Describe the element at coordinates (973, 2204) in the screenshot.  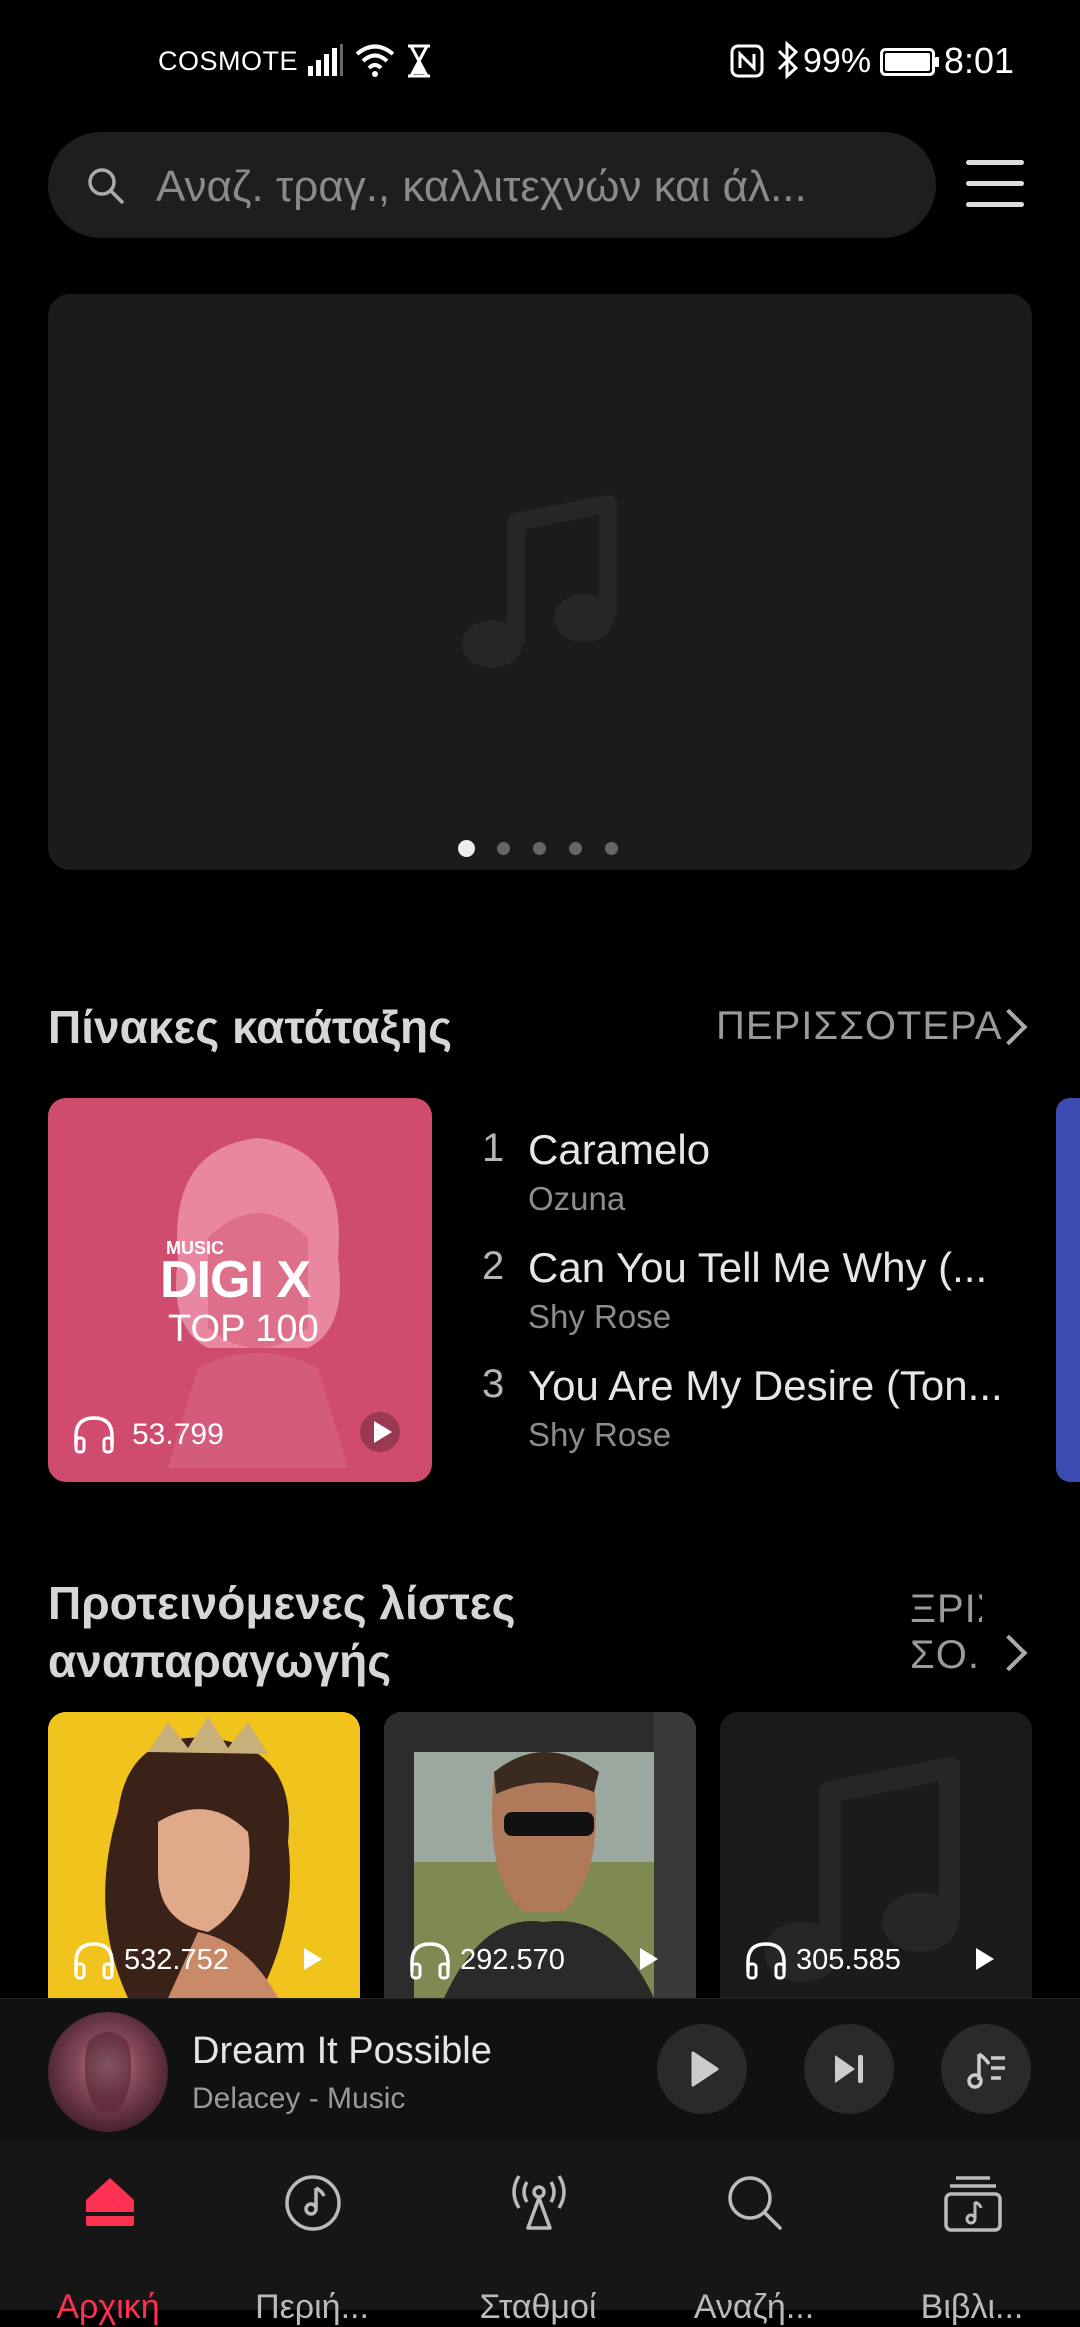
I see `library-icon` at that location.